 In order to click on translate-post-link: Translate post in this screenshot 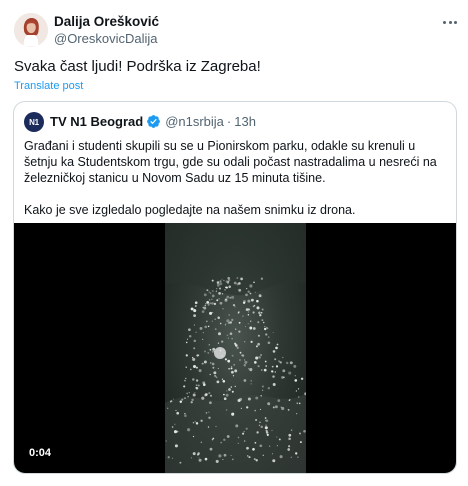, I will do `click(48, 86)`.